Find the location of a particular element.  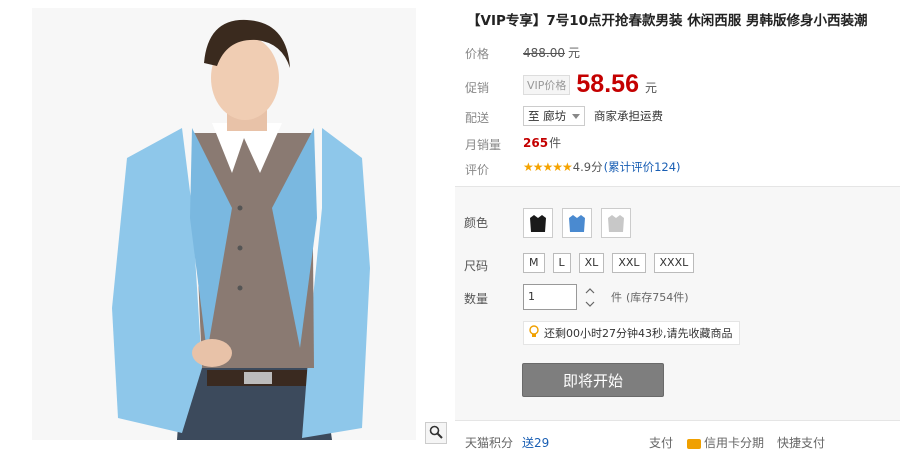

quantity-unit: 件 is located at coordinates (616, 297).